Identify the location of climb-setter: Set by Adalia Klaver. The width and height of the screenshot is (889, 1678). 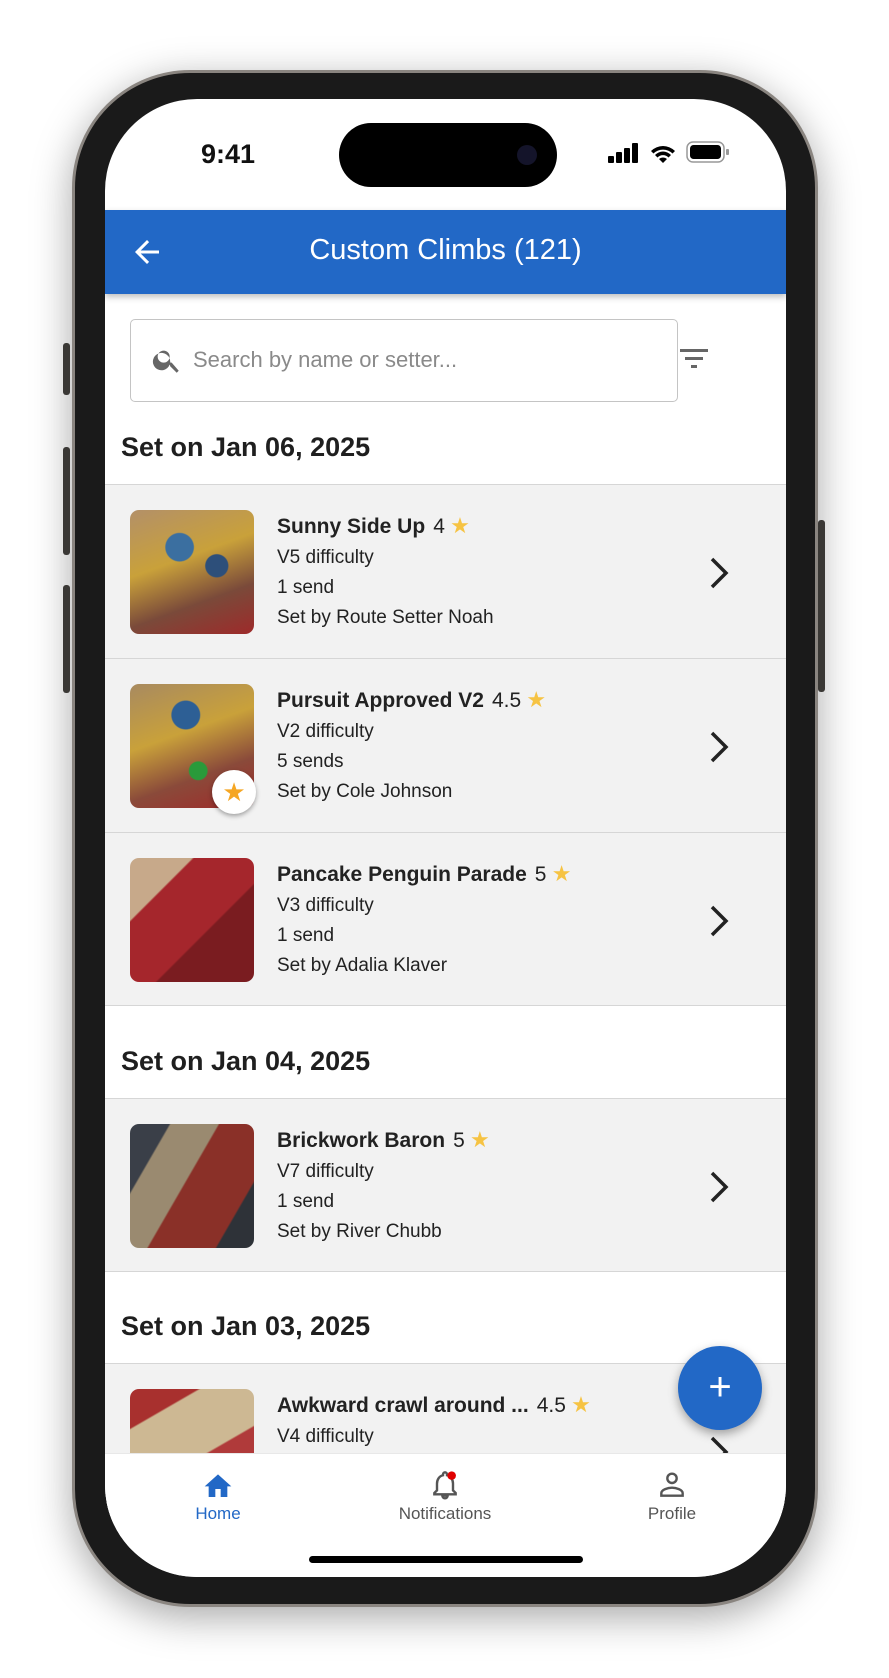
(362, 965).